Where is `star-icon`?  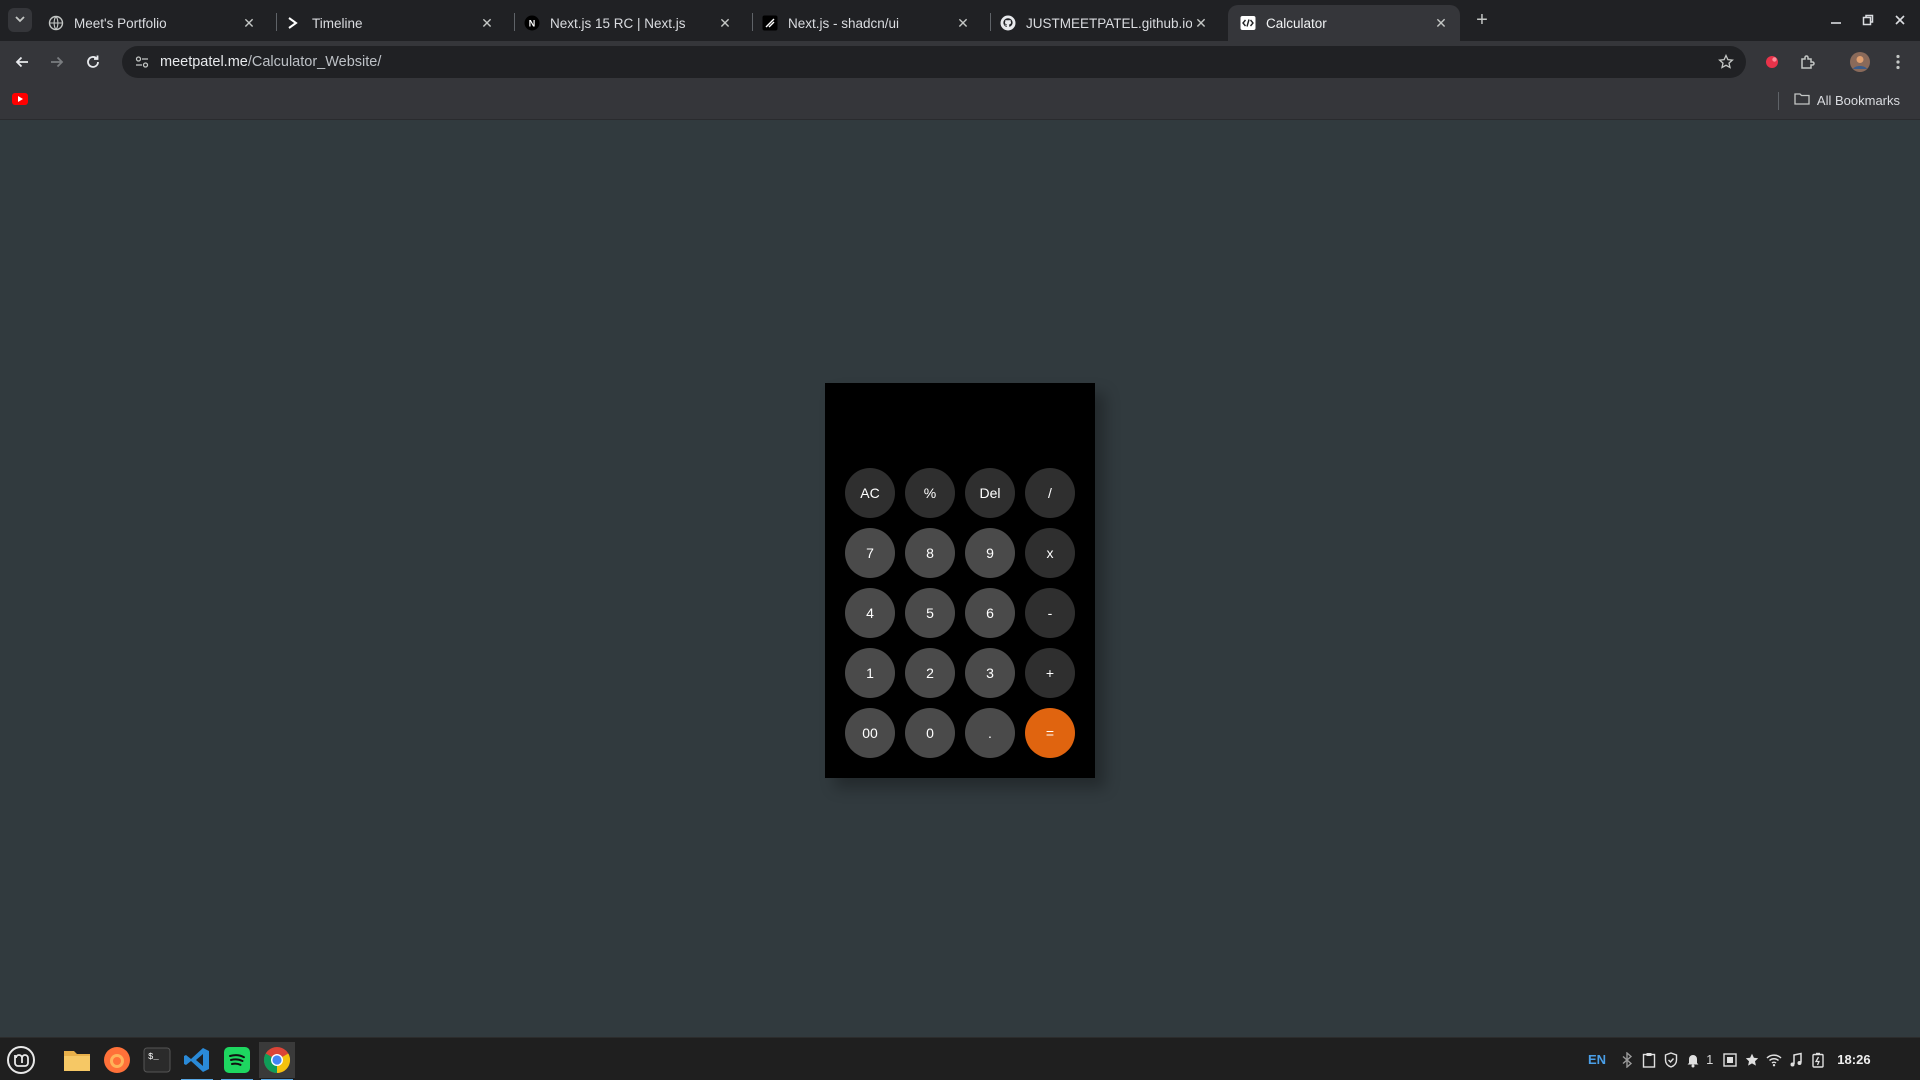 star-icon is located at coordinates (1752, 1060).